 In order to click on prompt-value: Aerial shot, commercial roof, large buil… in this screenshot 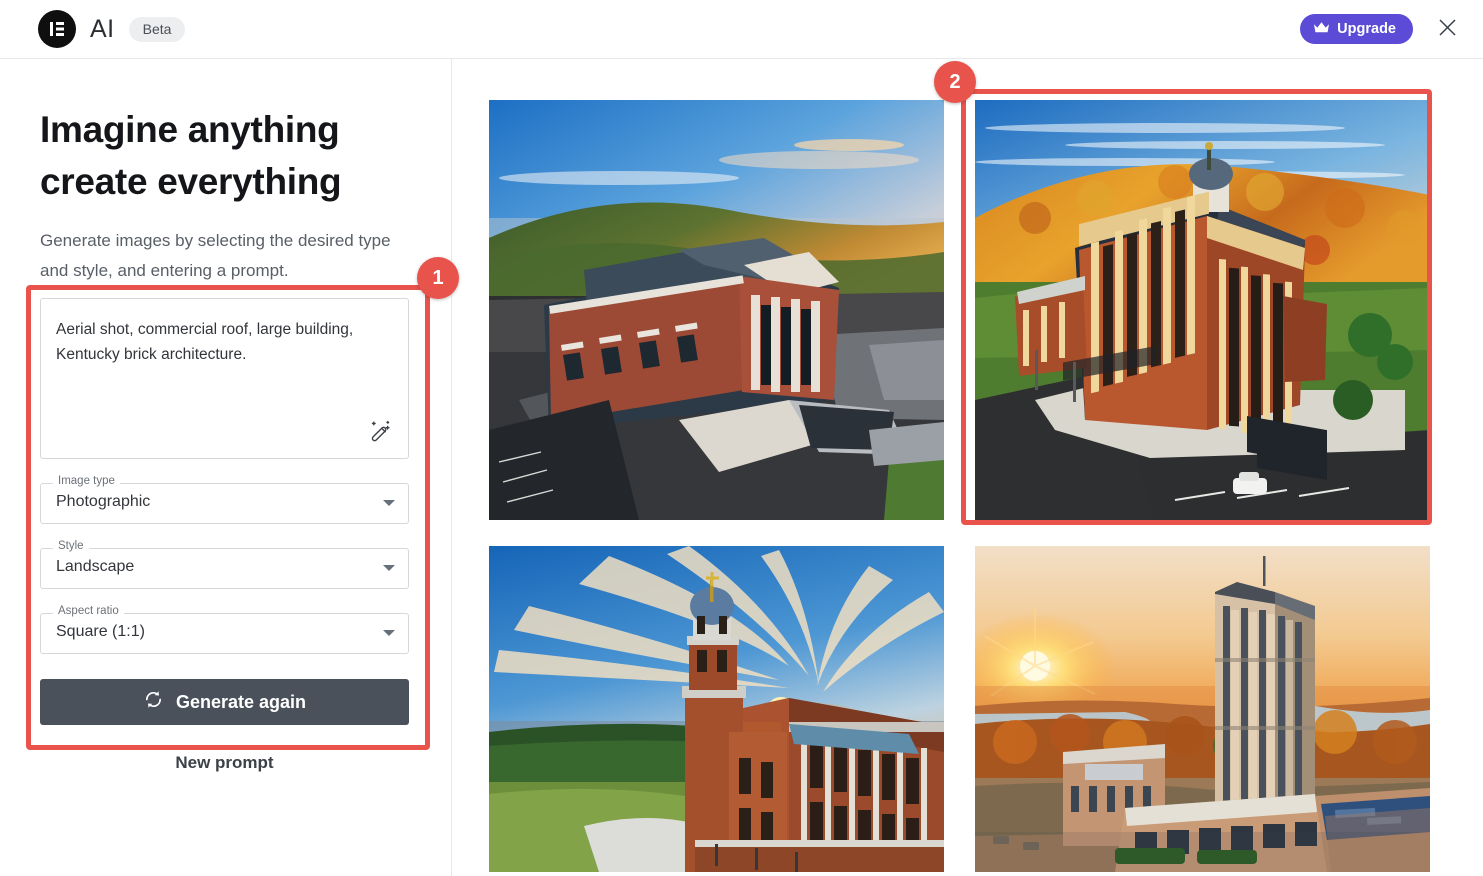, I will do `click(206, 342)`.